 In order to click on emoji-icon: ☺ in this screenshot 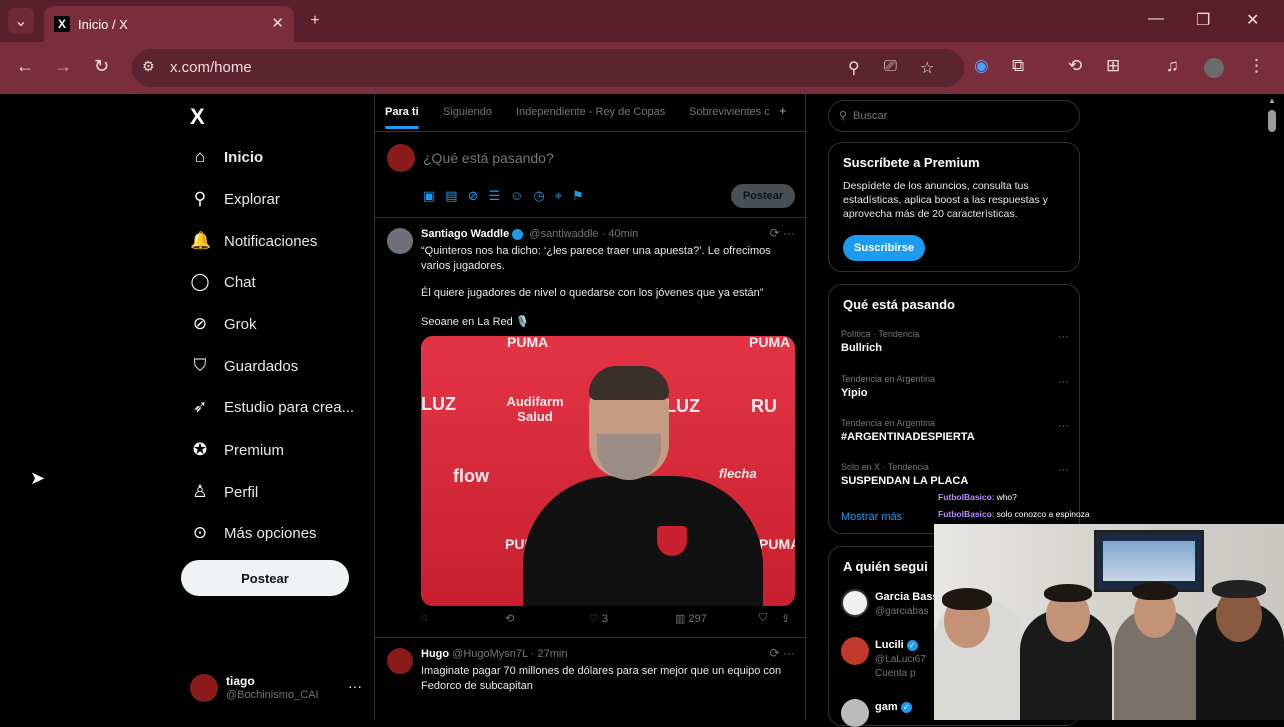, I will do `click(521, 195)`.